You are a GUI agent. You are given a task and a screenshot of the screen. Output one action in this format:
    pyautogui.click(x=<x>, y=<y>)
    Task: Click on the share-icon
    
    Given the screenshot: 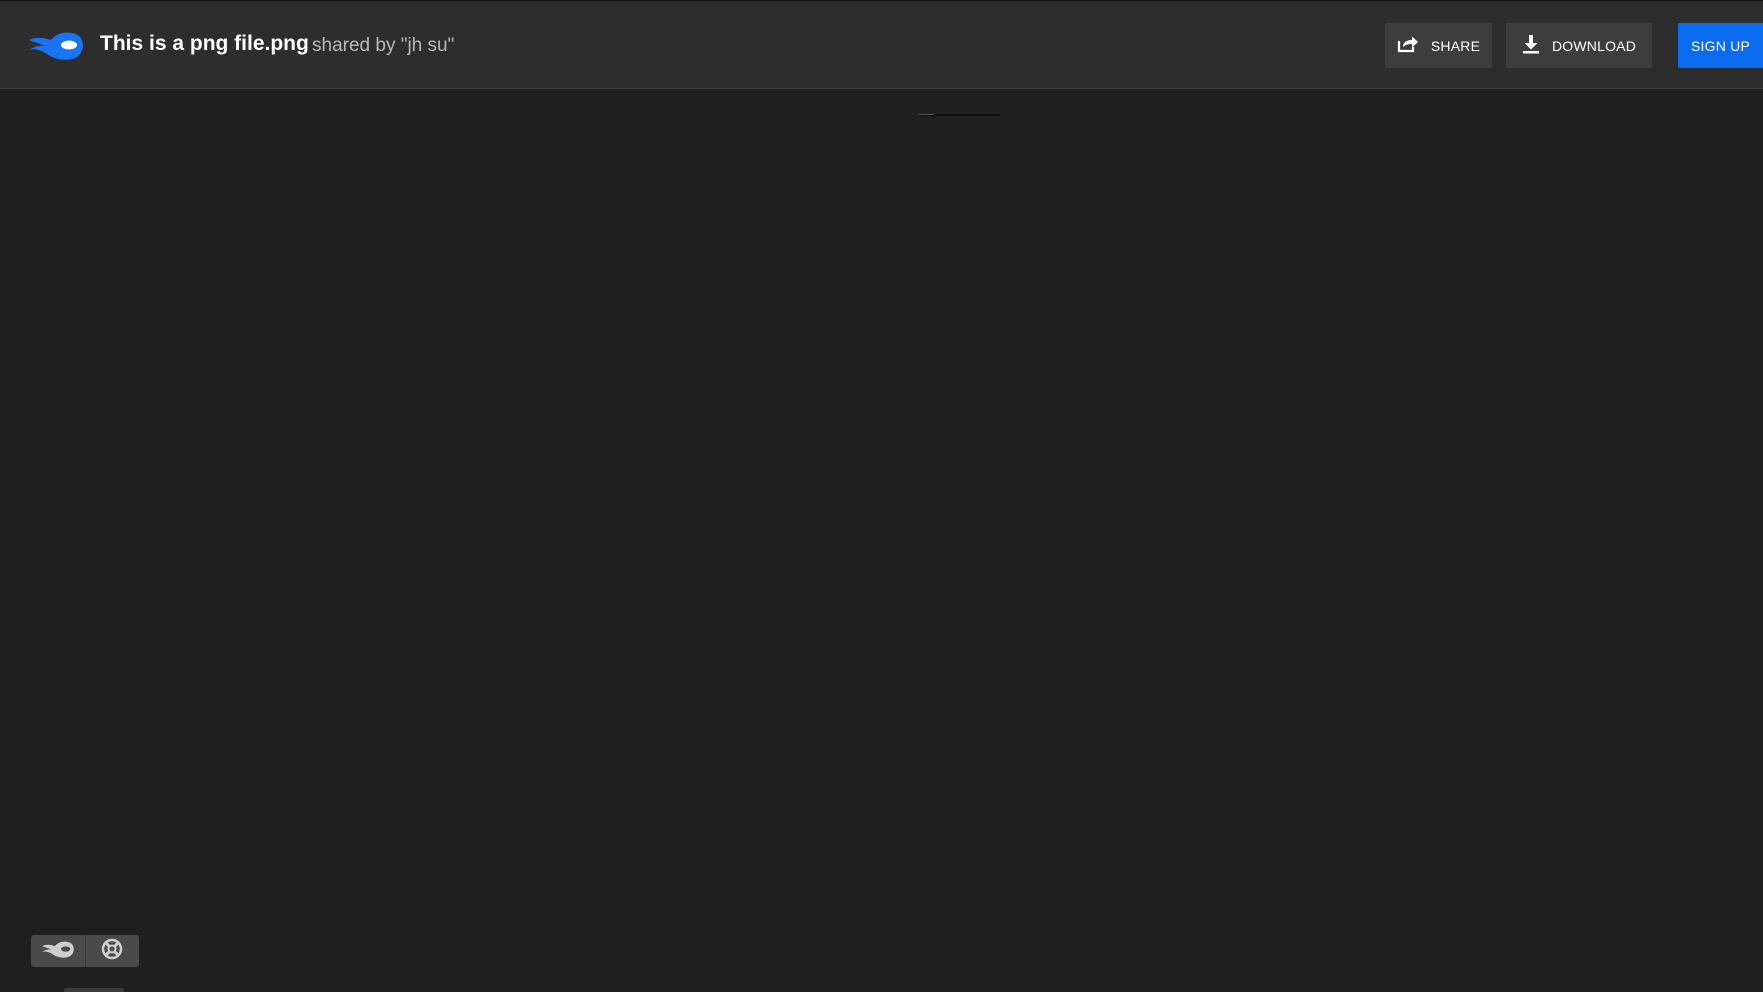 What is the action you would take?
    pyautogui.click(x=1408, y=45)
    